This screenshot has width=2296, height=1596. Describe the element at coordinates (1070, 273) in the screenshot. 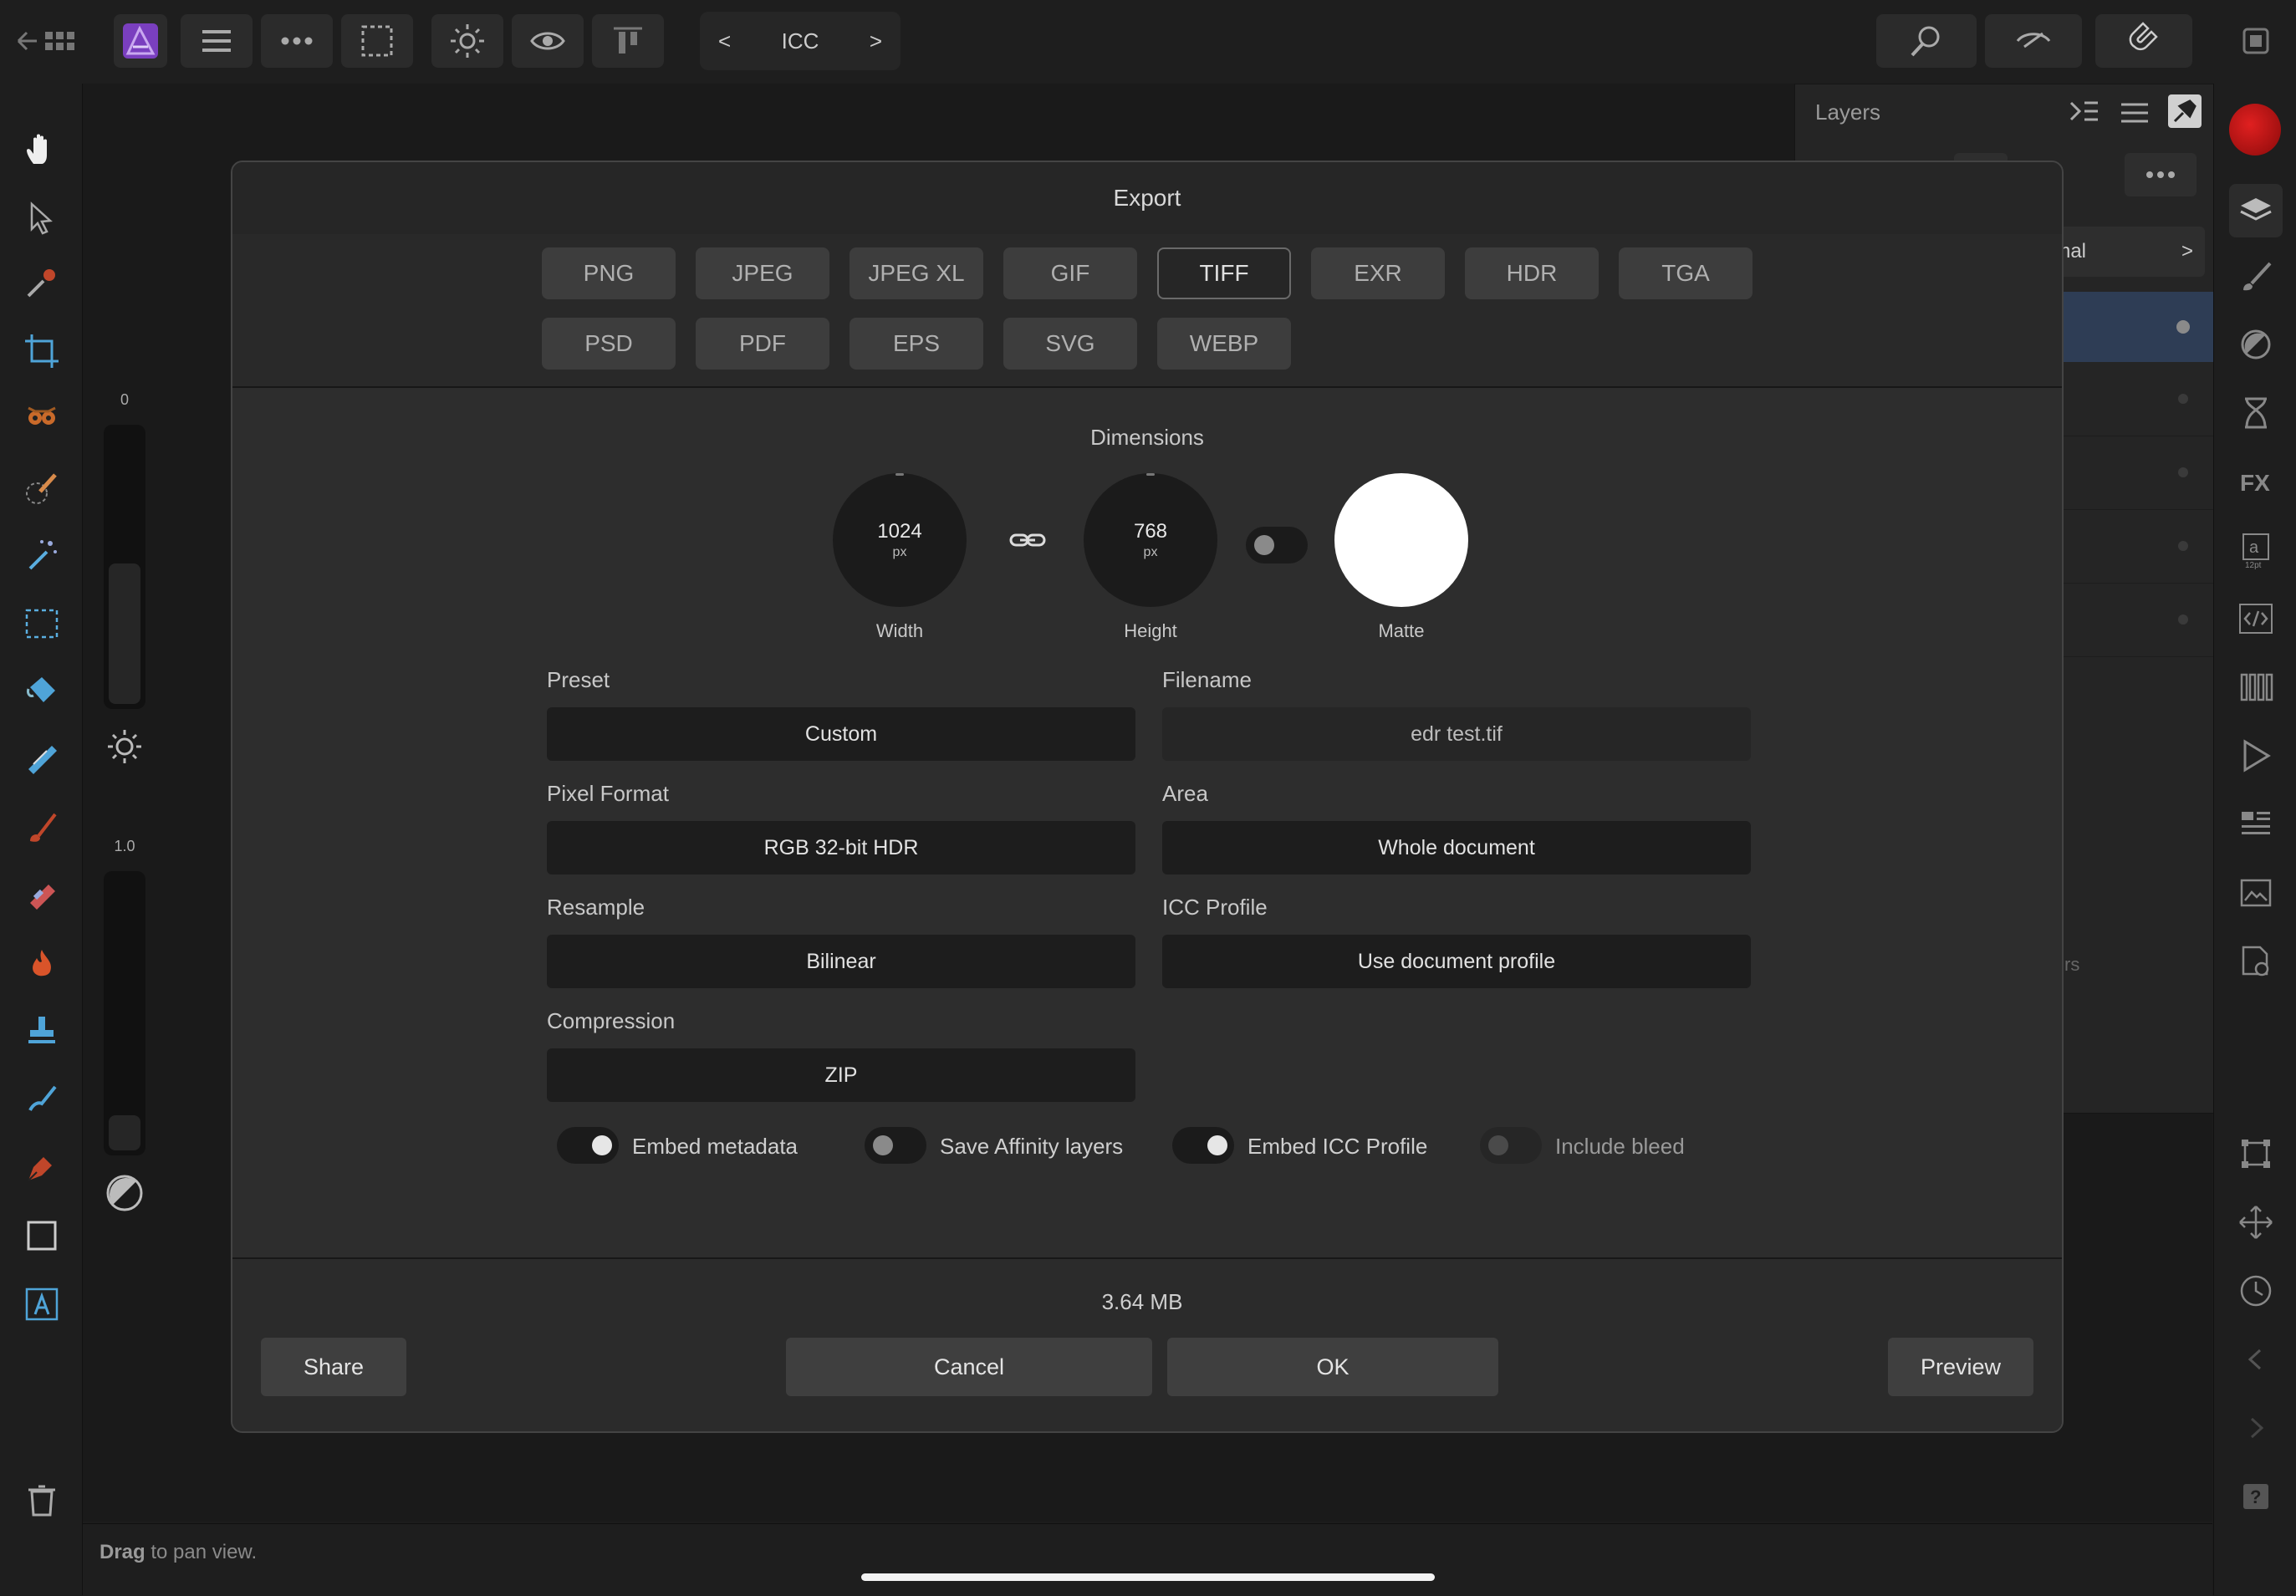

I see `format-gif-button: GIF` at that location.